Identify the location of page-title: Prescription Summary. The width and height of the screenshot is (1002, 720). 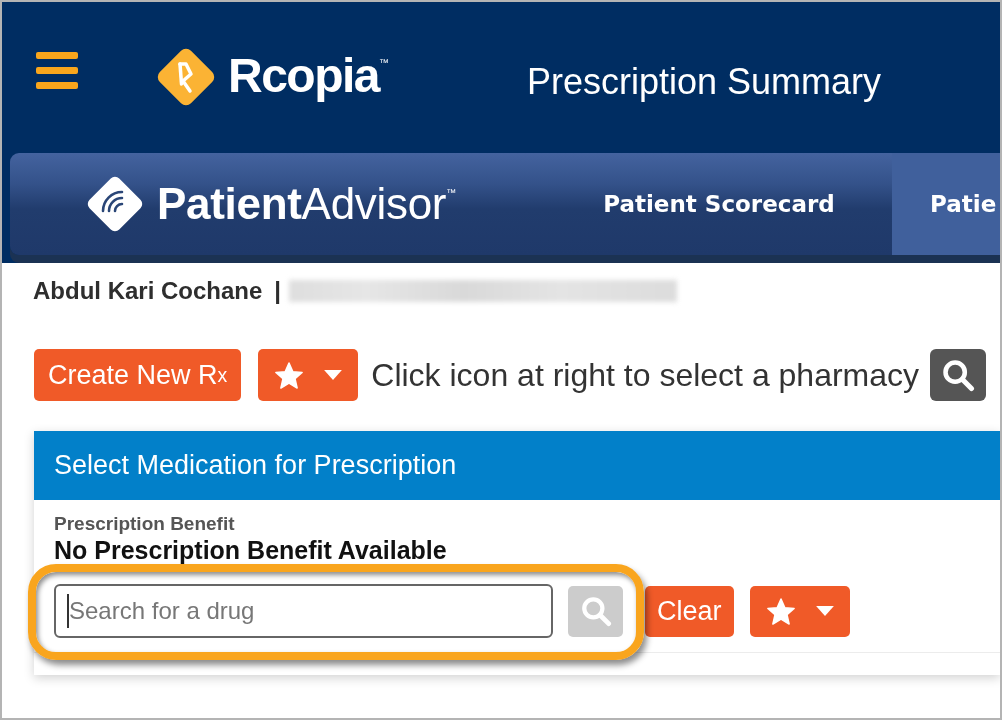
(704, 82).